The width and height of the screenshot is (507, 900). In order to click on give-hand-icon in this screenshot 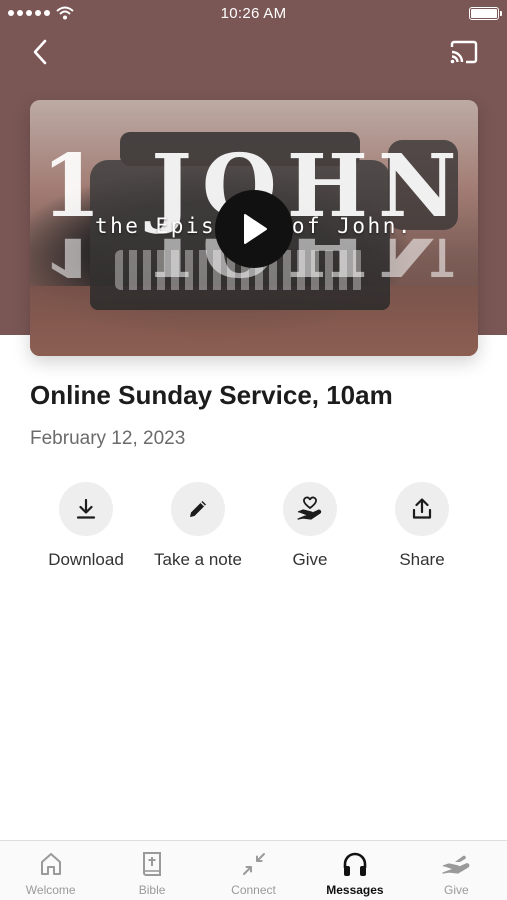, I will do `click(456, 864)`.